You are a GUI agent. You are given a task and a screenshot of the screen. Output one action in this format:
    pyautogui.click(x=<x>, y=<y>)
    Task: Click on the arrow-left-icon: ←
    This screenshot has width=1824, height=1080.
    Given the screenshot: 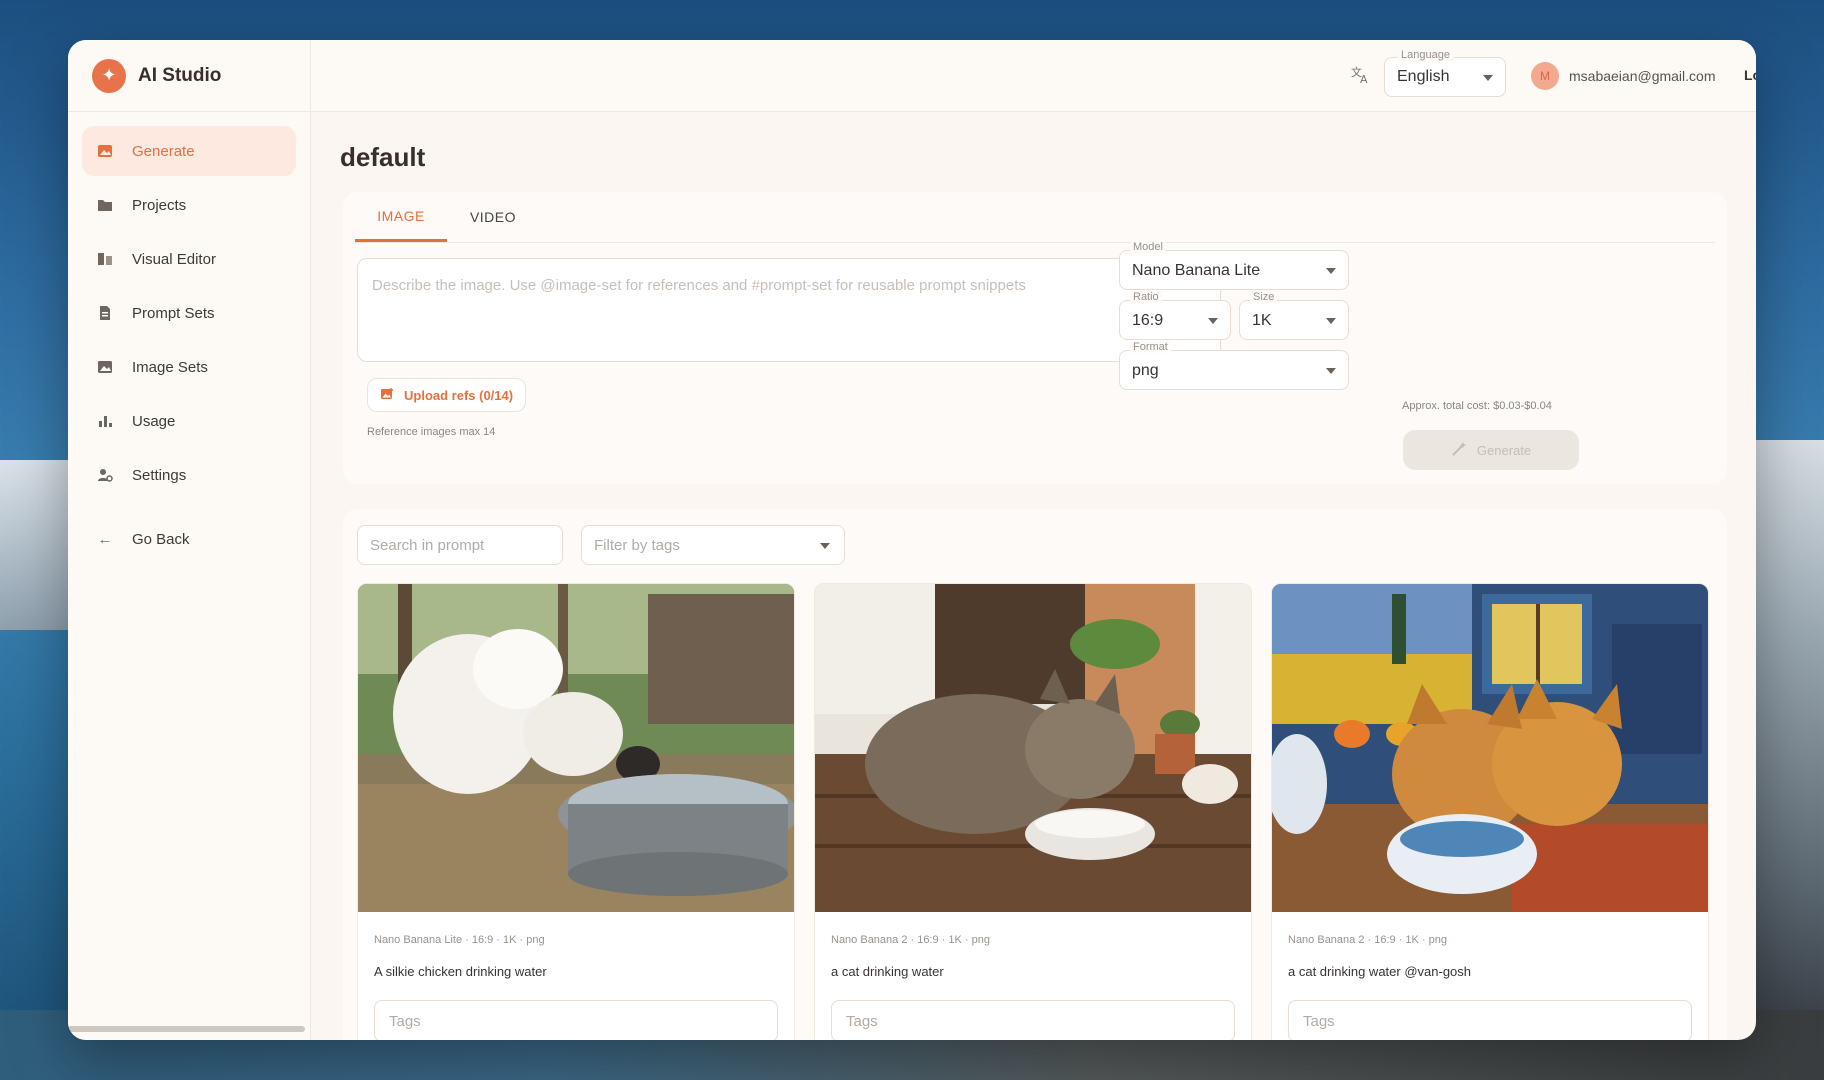 What is the action you would take?
    pyautogui.click(x=105, y=539)
    